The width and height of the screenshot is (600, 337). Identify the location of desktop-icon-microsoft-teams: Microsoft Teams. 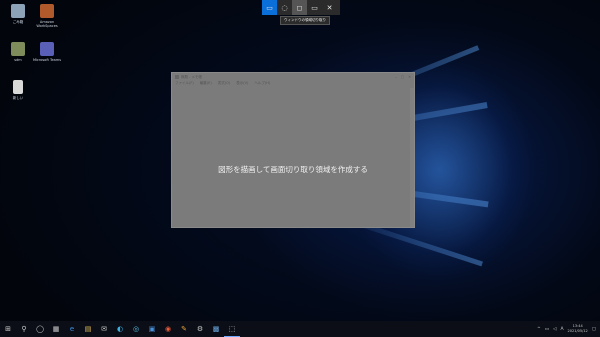
(47, 52).